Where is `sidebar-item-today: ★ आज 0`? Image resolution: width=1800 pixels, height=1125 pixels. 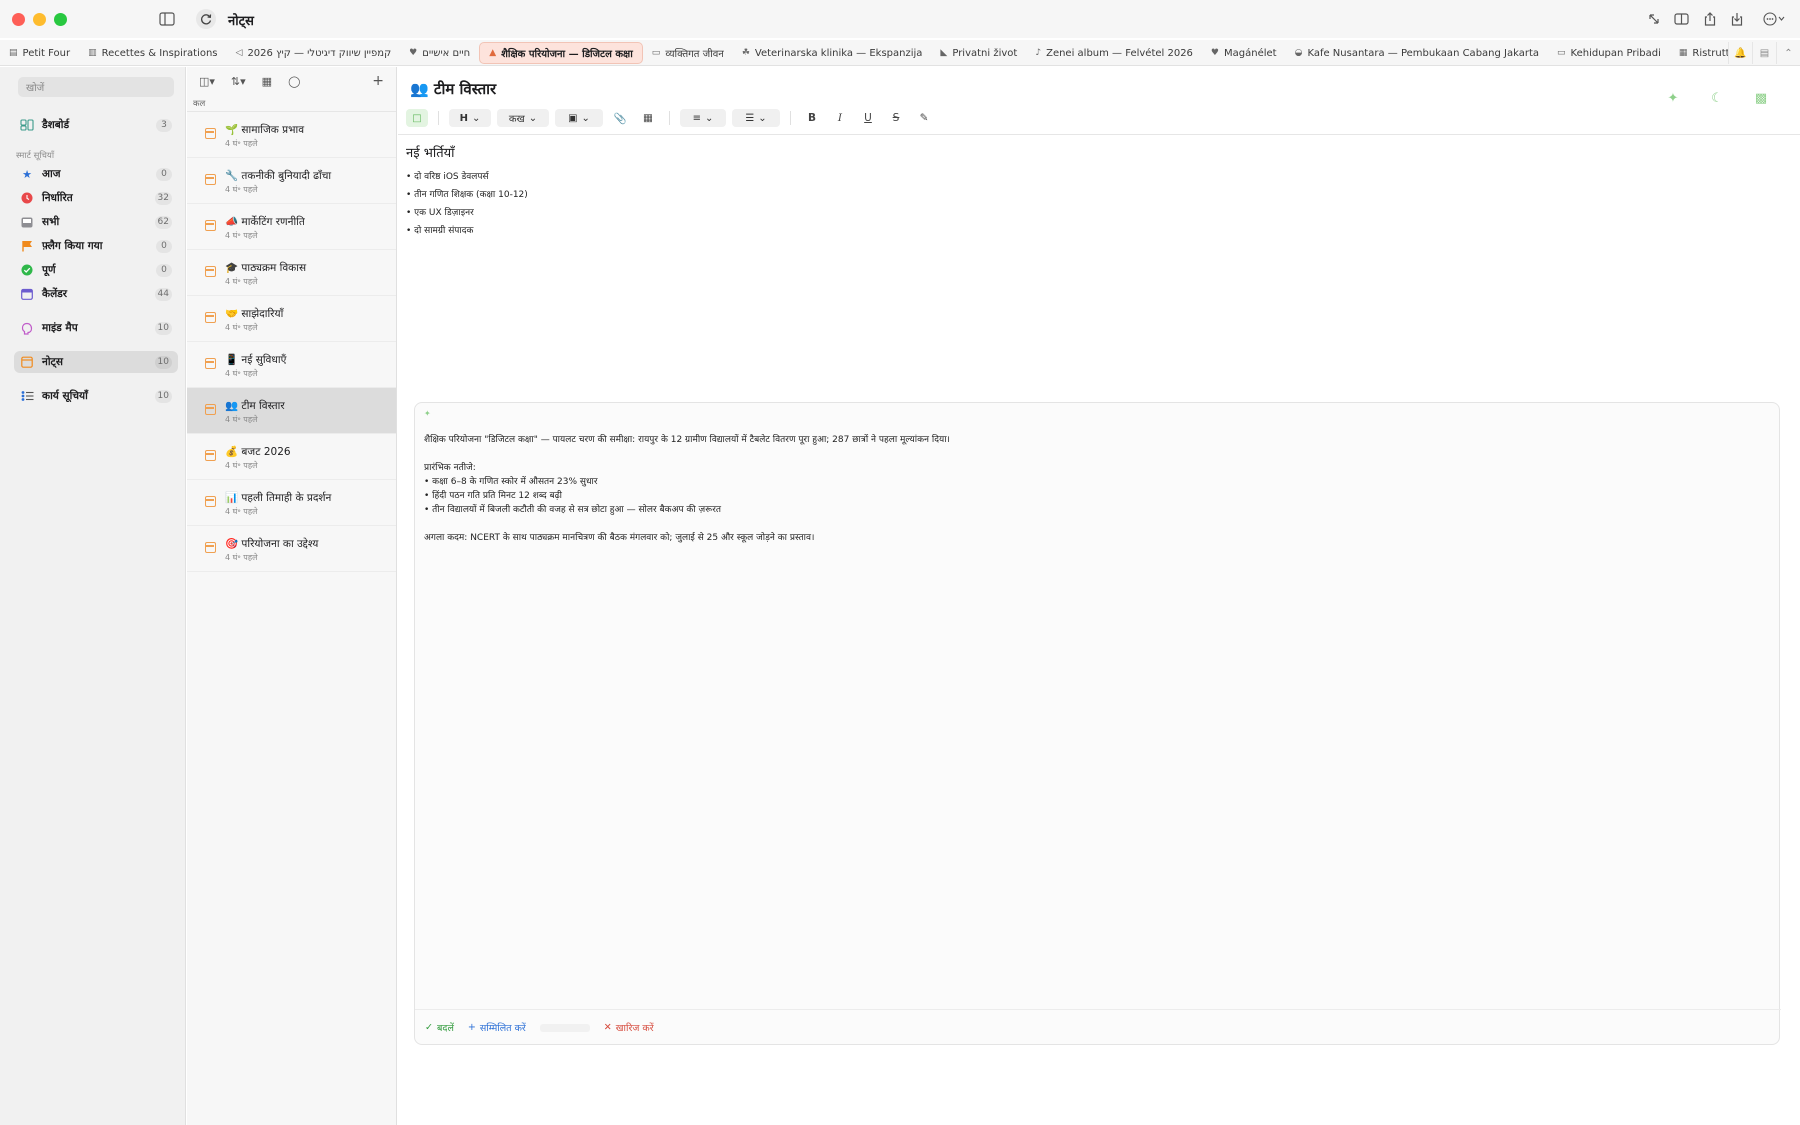
sidebar-item-today: ★ आज 0 is located at coordinates (96, 174).